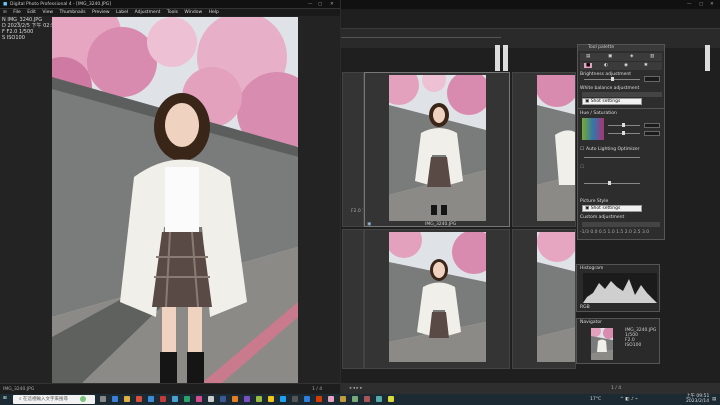 The height and width of the screenshot is (405, 720). What do you see at coordinates (612, 101) in the screenshot?
I see `wb-select: ▣ Shot settings` at bounding box center [612, 101].